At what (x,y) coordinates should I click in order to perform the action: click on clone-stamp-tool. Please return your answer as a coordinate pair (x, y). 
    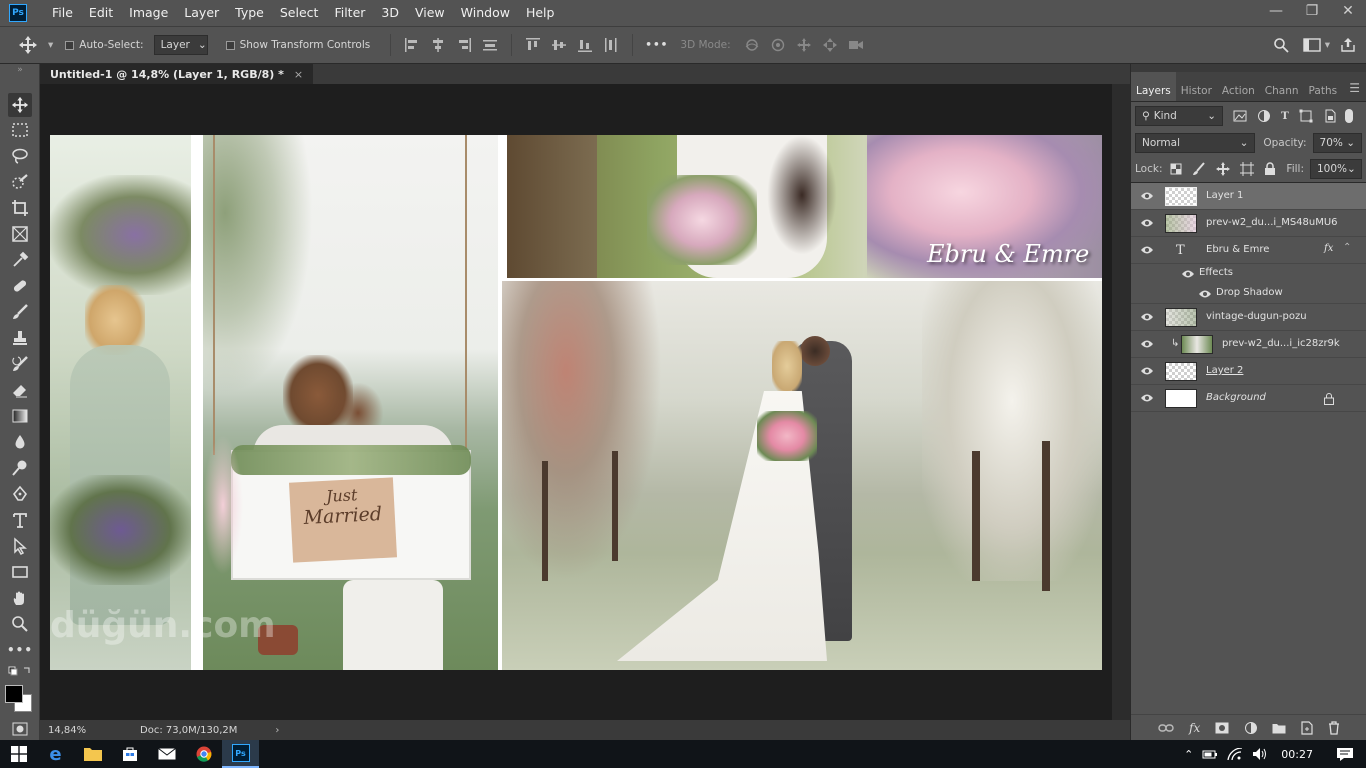
    Looking at the image, I should click on (20, 338).